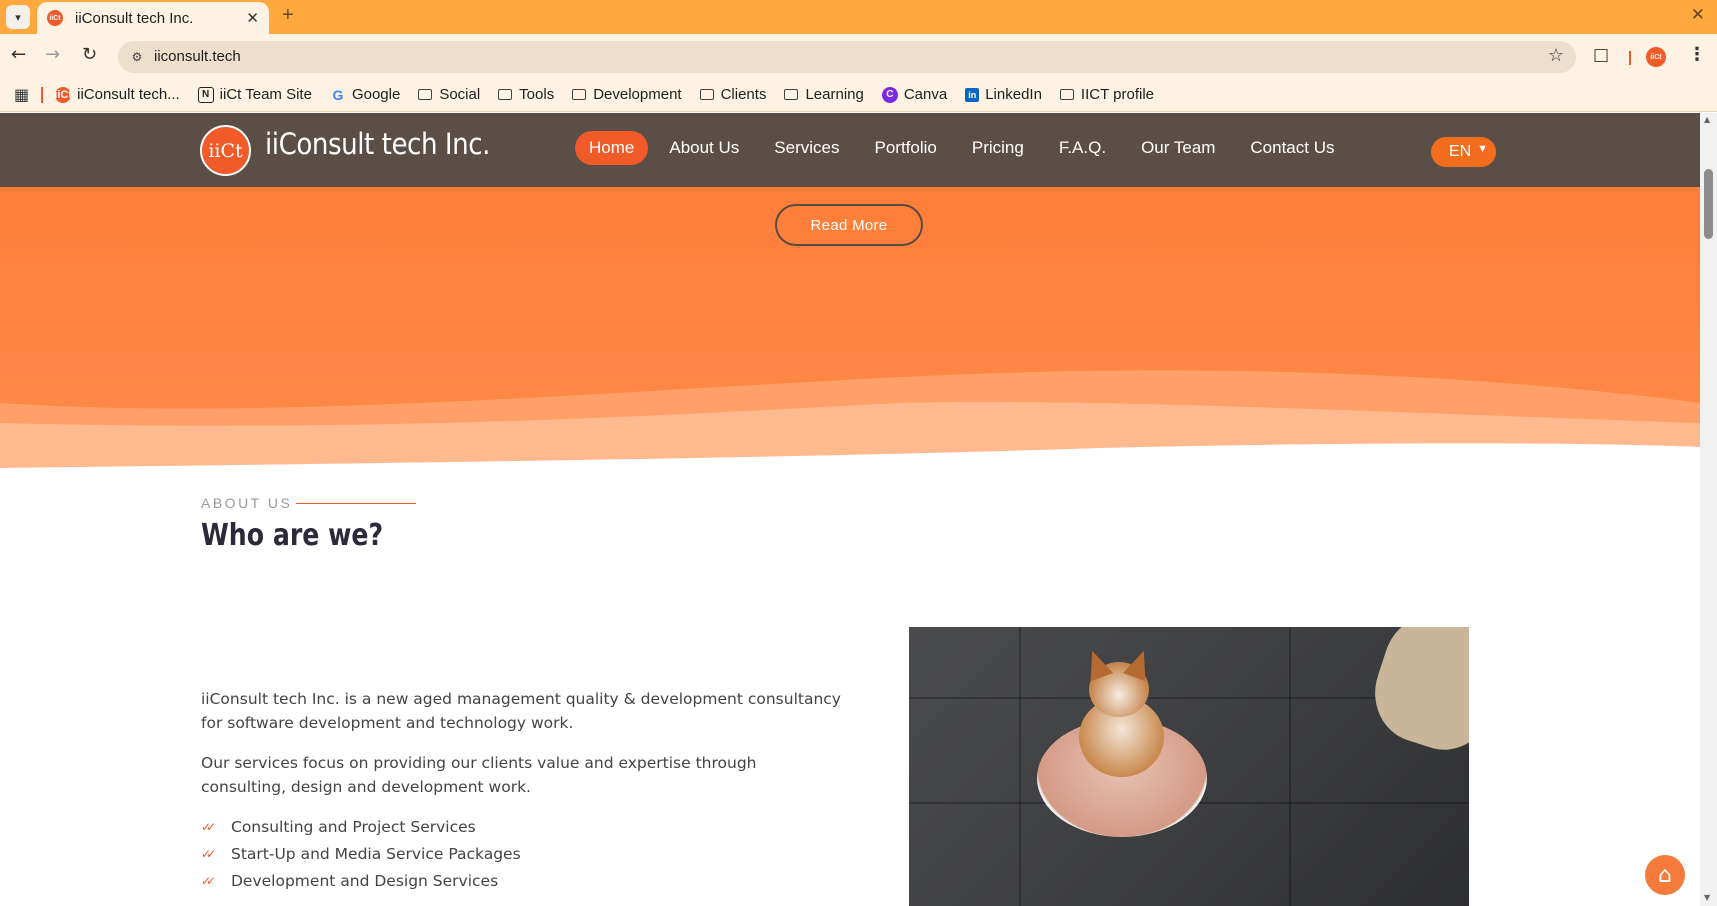 This screenshot has height=906, width=1717. Describe the element at coordinates (1630, 58) in the screenshot. I see `toolbar-divider` at that location.